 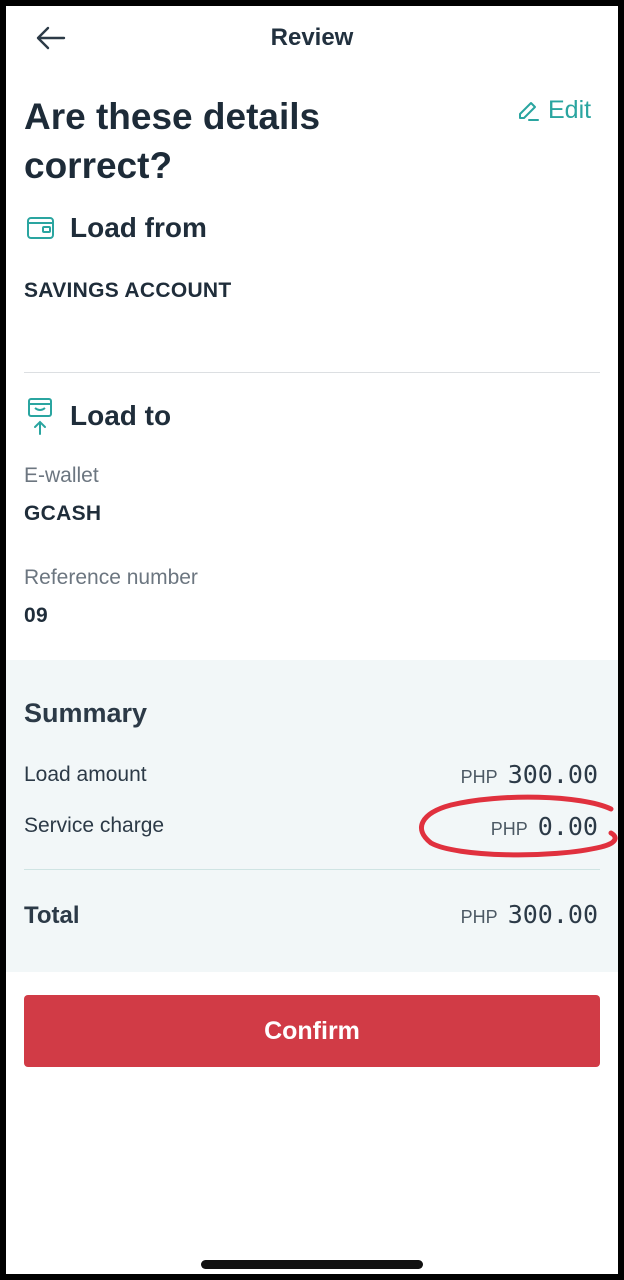 I want to click on review-heading: Are these details correct?, so click(x=172, y=141).